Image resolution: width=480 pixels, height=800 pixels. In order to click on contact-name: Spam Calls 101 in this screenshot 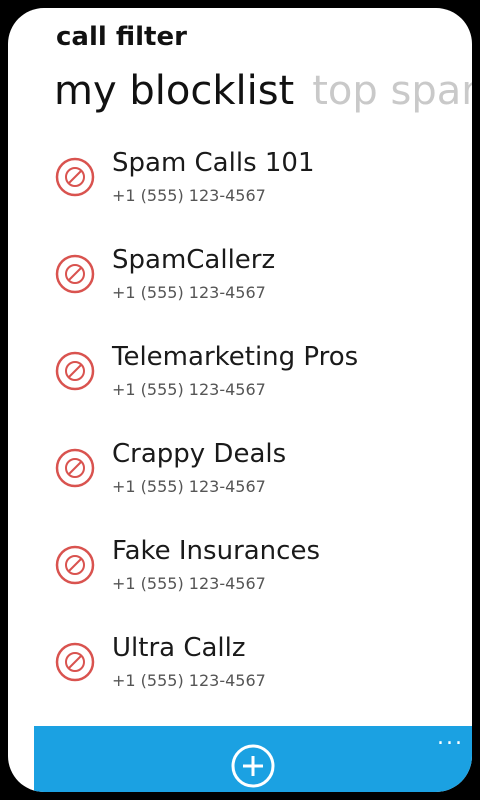, I will do `click(213, 163)`.